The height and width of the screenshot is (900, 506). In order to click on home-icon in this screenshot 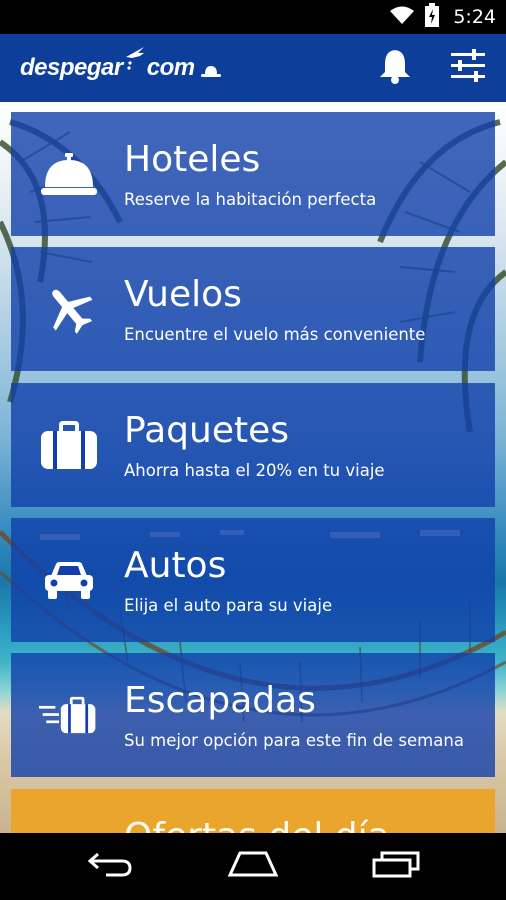, I will do `click(253, 866)`.